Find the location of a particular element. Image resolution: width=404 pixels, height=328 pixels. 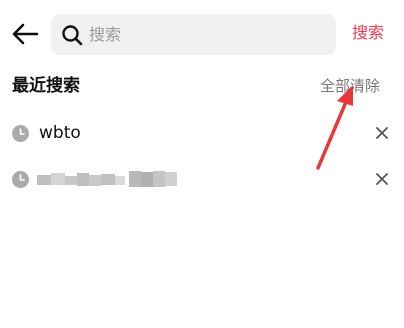

history-item-text: wbto is located at coordinates (60, 133).